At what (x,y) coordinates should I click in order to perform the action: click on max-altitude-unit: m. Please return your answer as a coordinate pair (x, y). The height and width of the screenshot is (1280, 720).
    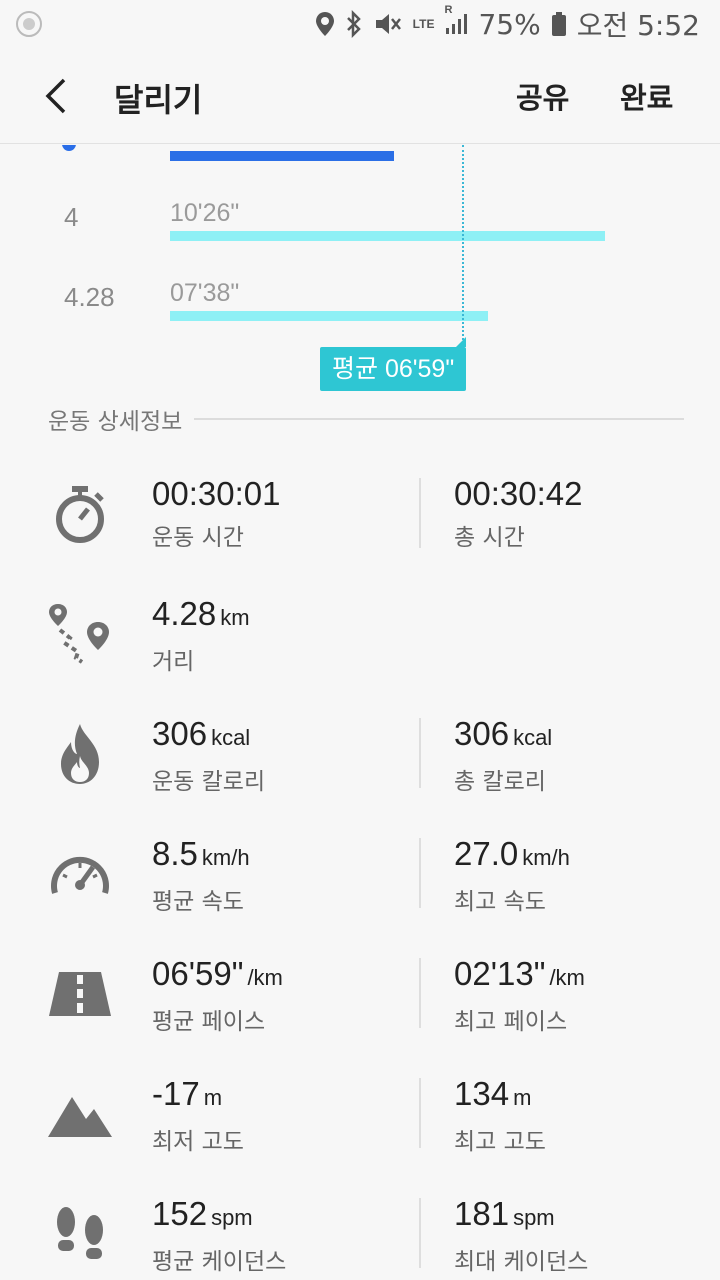
    Looking at the image, I should click on (522, 1097).